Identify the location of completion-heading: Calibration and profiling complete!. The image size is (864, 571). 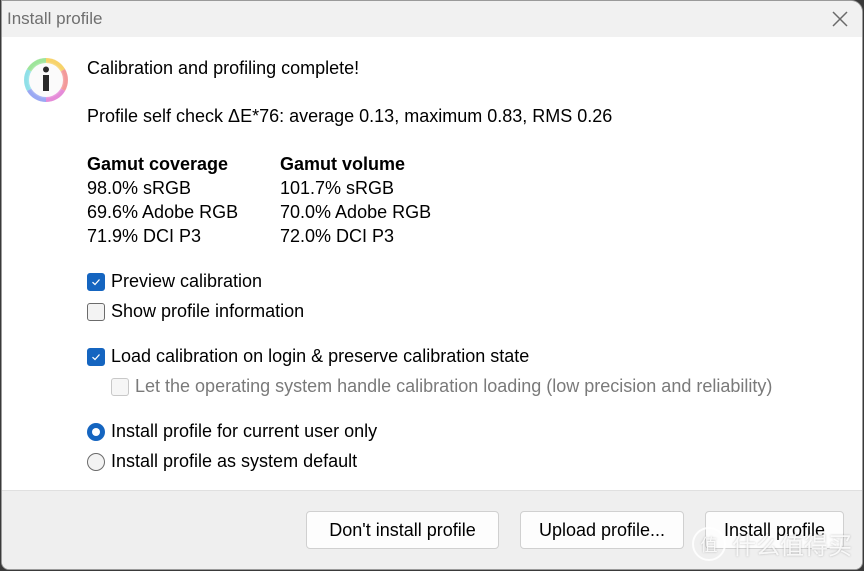
(223, 68).